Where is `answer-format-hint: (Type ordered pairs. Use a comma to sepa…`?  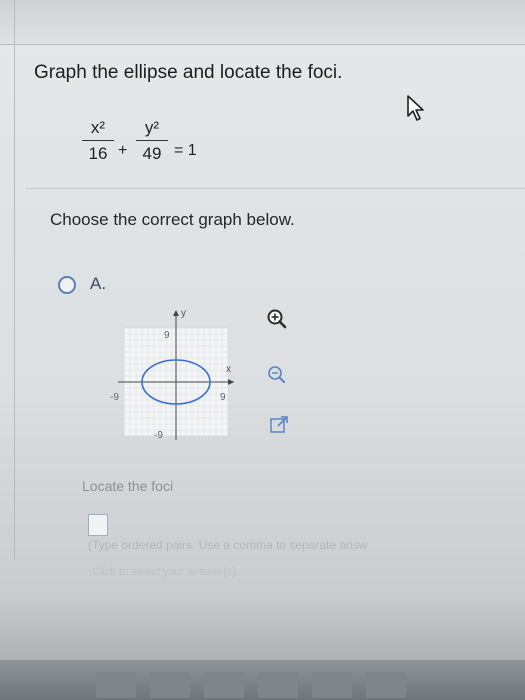
answer-format-hint: (Type ordered pairs. Use a comma to sepa… is located at coordinates (228, 545).